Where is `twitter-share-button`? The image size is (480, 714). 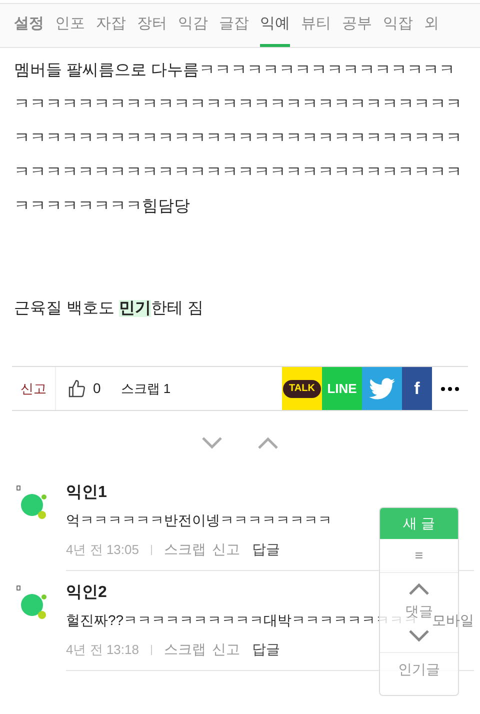 twitter-share-button is located at coordinates (382, 388).